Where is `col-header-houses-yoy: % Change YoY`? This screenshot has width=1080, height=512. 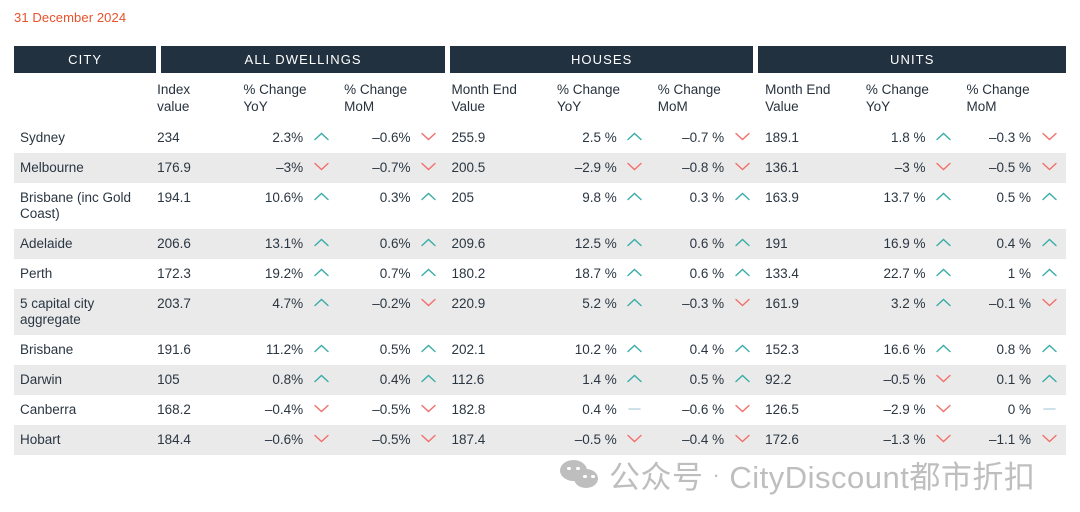 col-header-houses-yoy: % Change YoY is located at coordinates (601, 102).